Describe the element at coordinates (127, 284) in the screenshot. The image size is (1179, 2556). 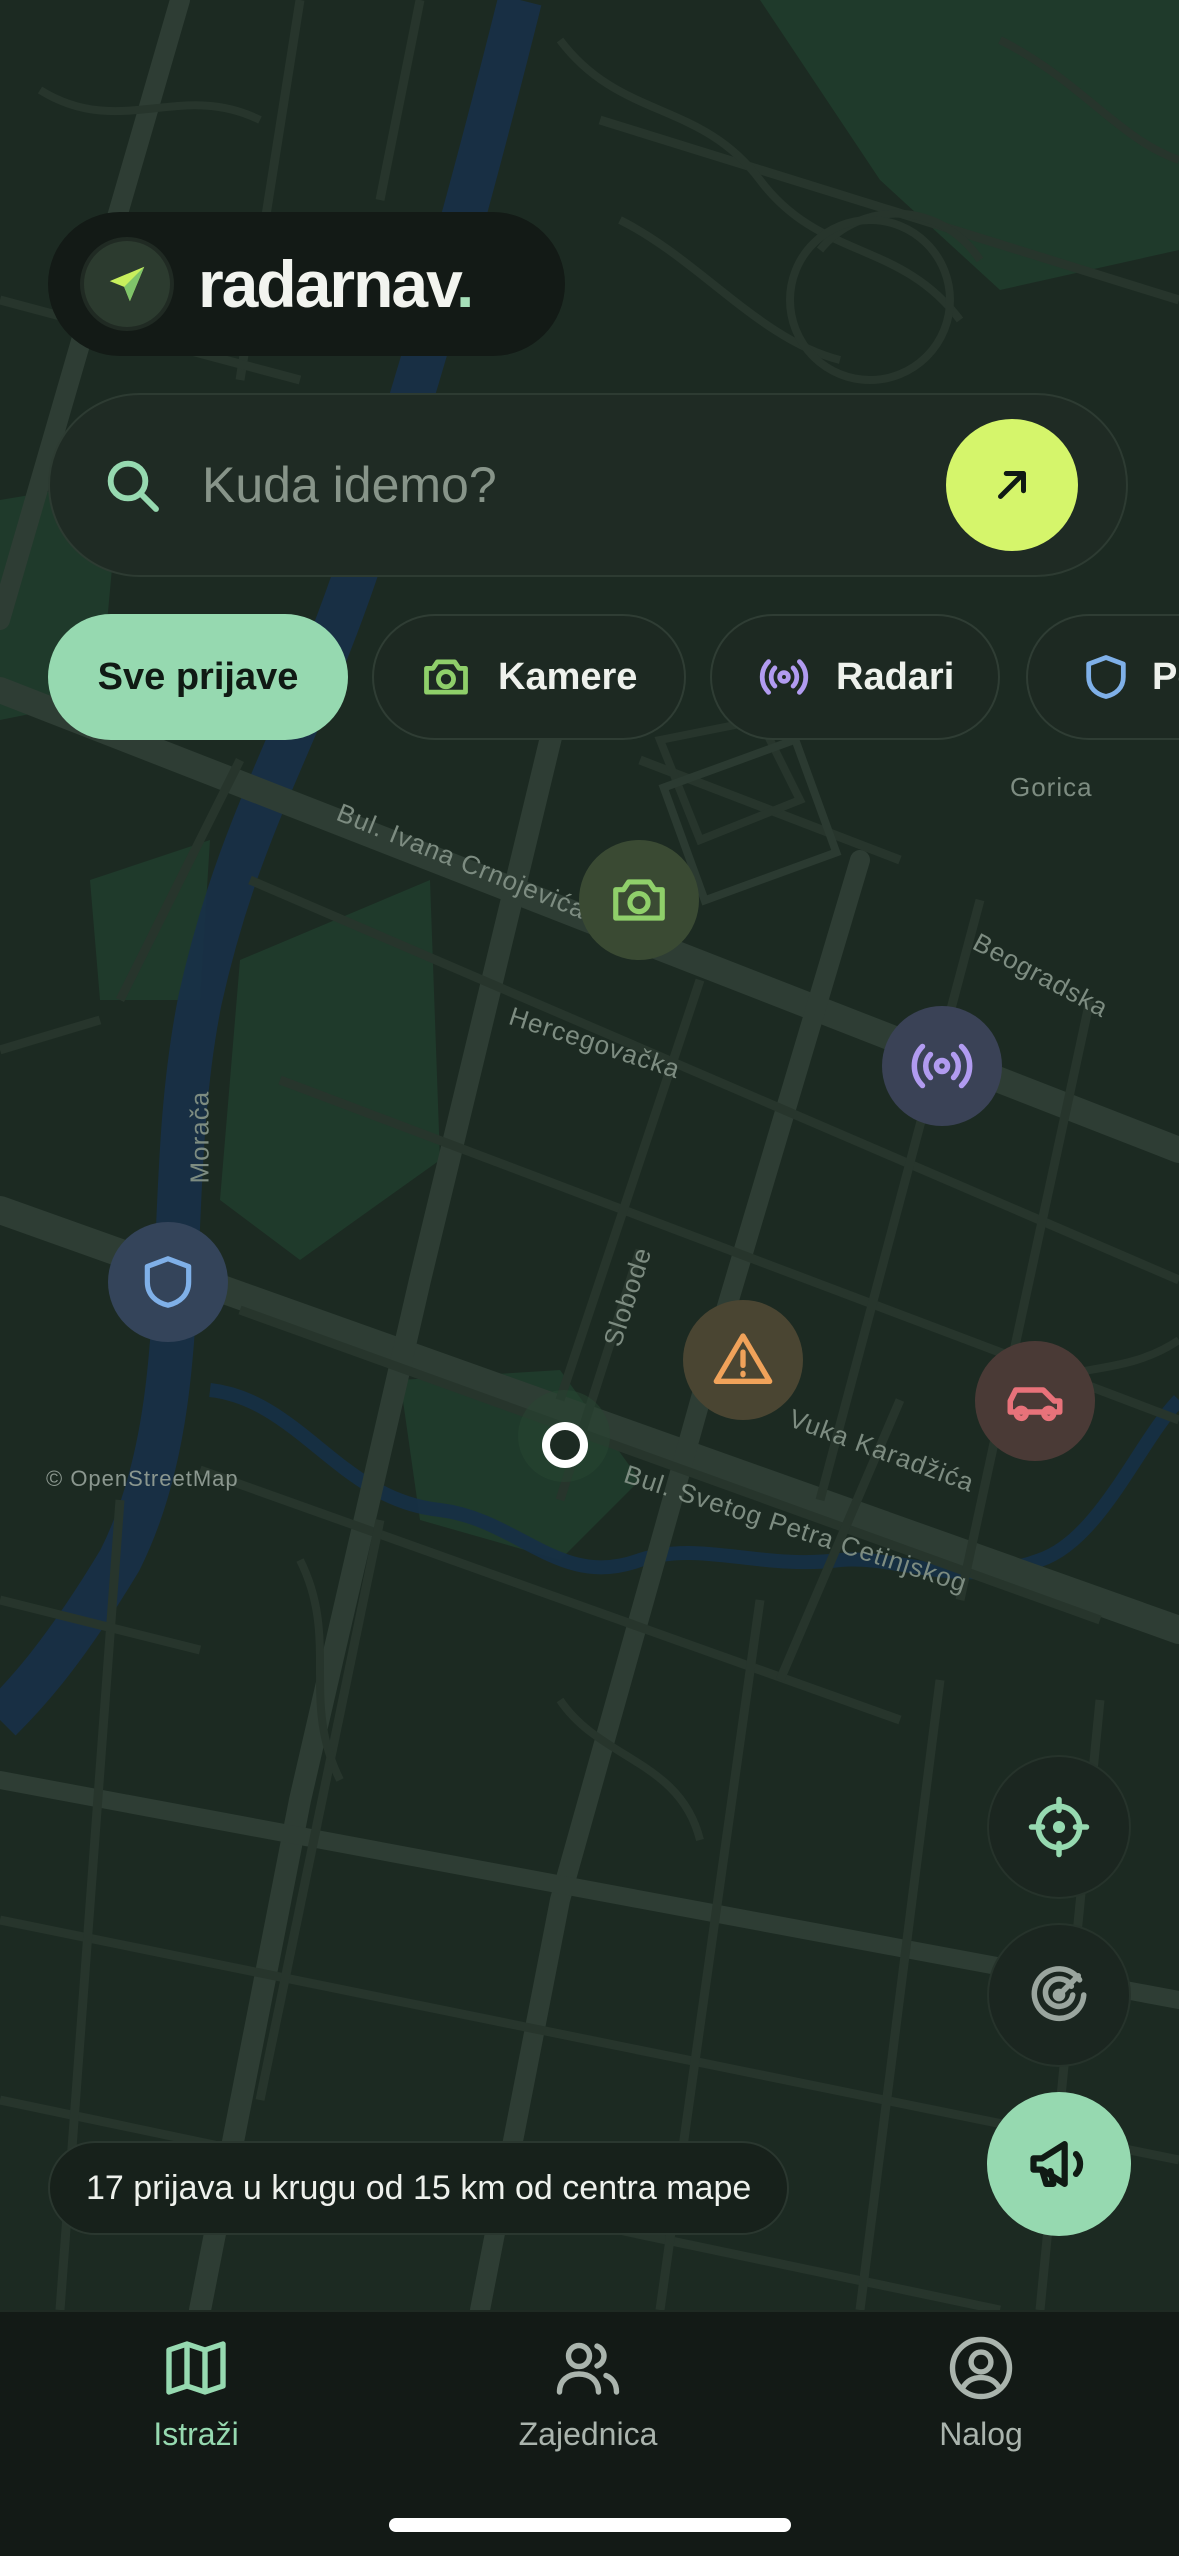
I see `navigation-arrow-icon` at that location.